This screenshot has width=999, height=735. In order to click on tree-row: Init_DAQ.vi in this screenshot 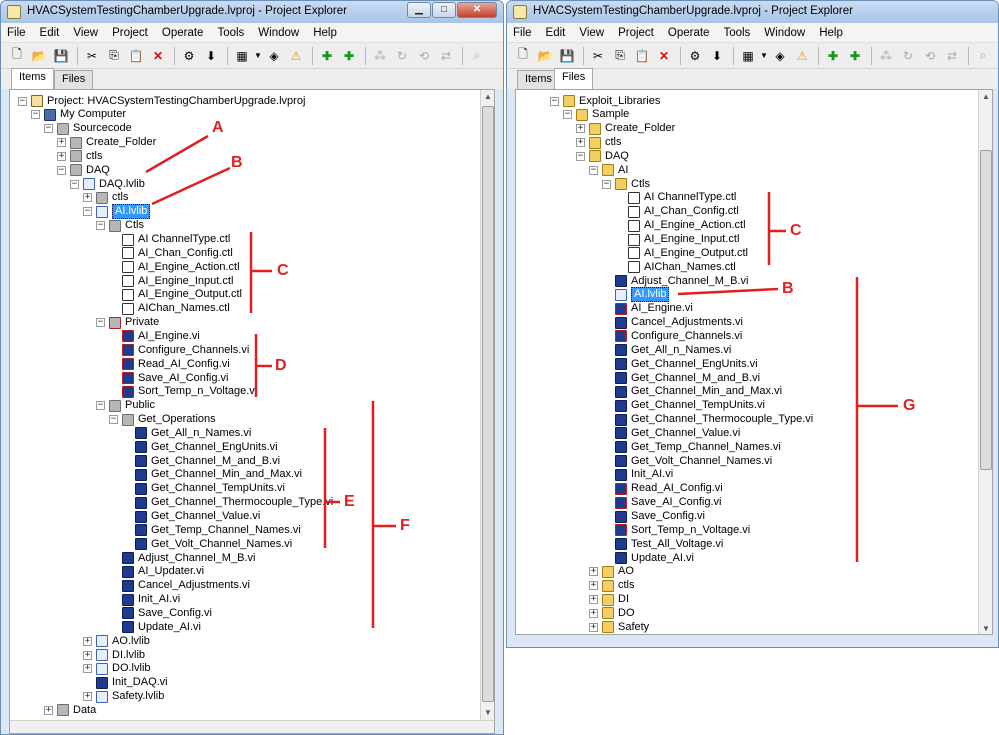, I will do `click(125, 683)`.